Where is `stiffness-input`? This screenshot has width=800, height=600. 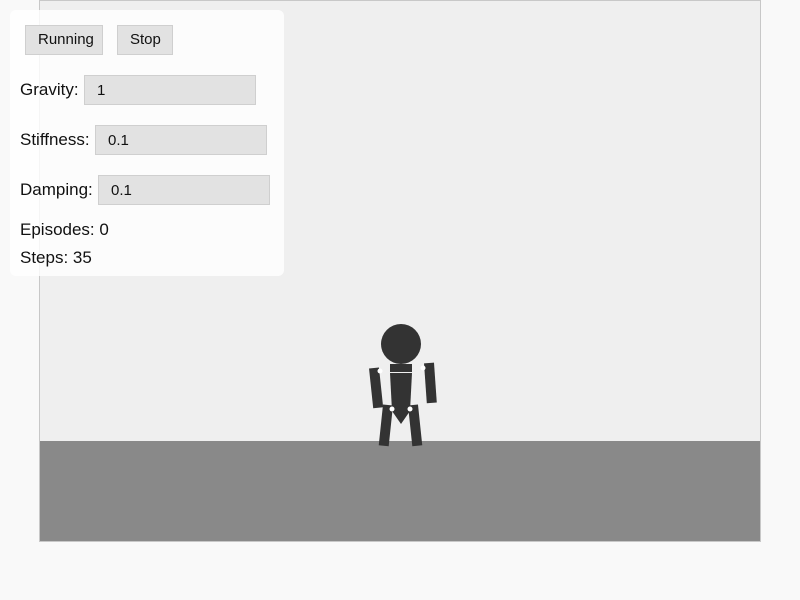 stiffness-input is located at coordinates (181, 140).